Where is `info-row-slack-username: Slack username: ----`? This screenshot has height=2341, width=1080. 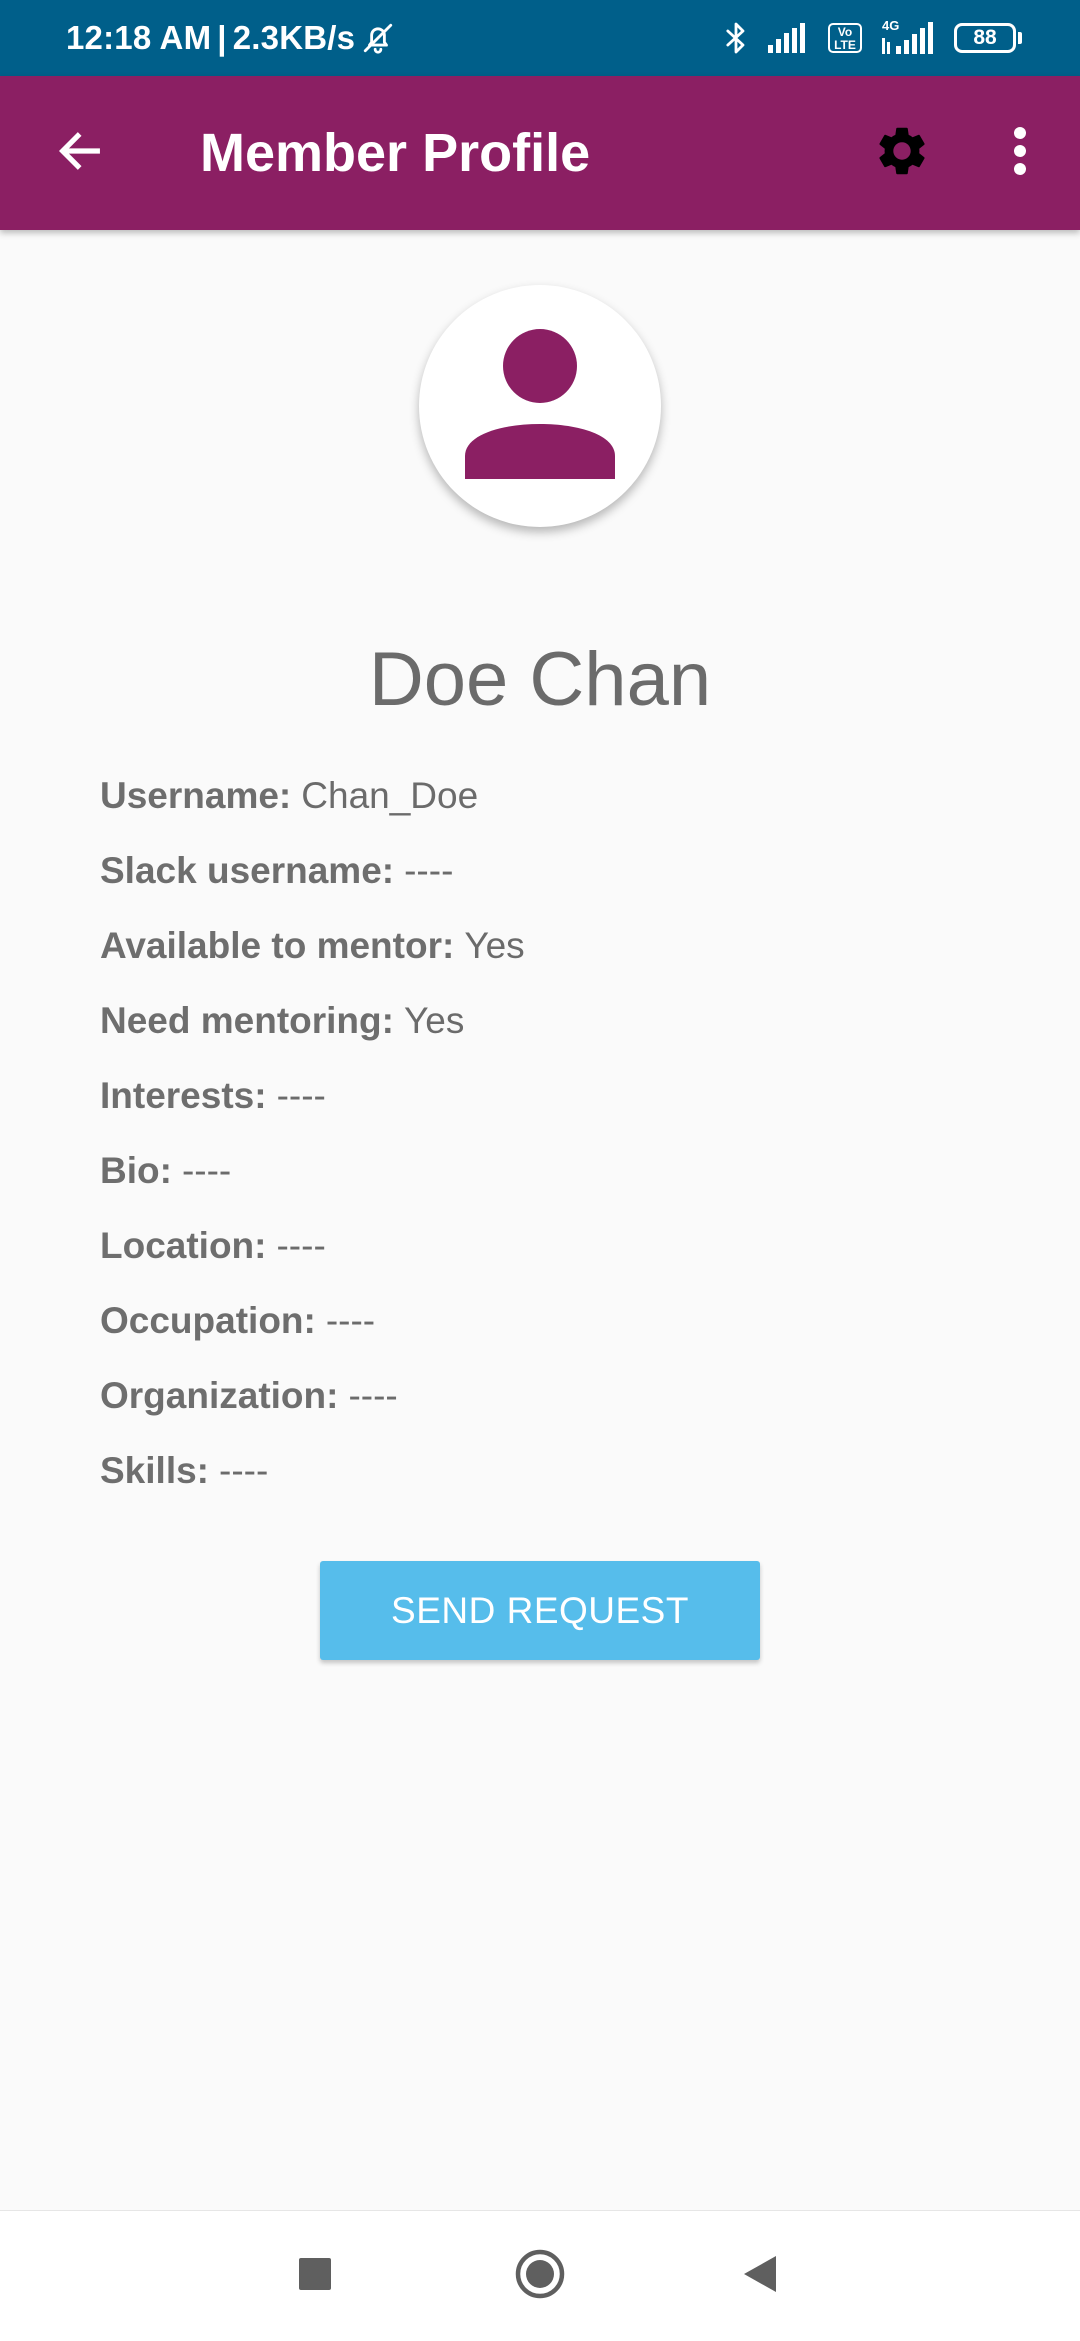
info-row-slack-username: Slack username: ---- is located at coordinates (550, 887).